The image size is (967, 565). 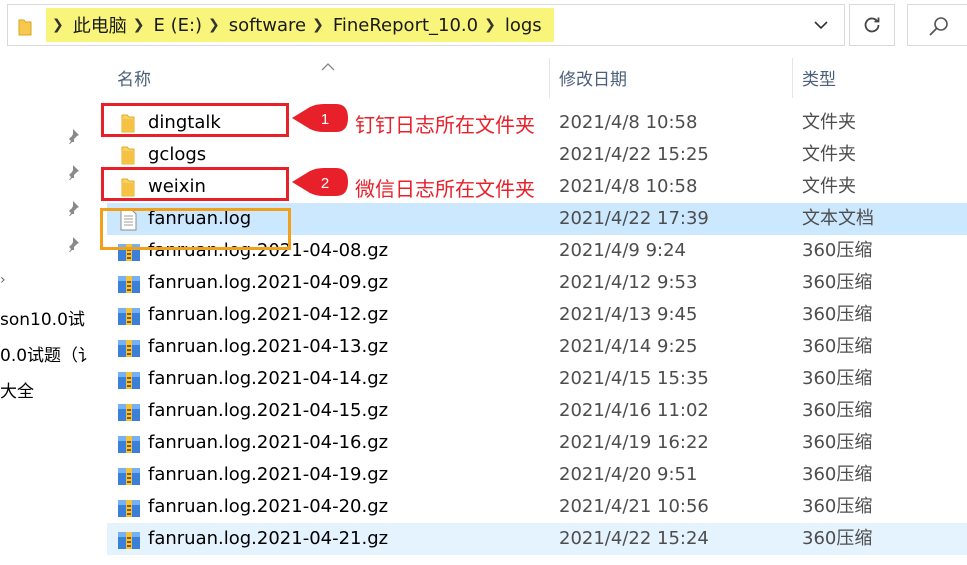 I want to click on file-date: 2021/4/9 9:24, so click(x=622, y=250).